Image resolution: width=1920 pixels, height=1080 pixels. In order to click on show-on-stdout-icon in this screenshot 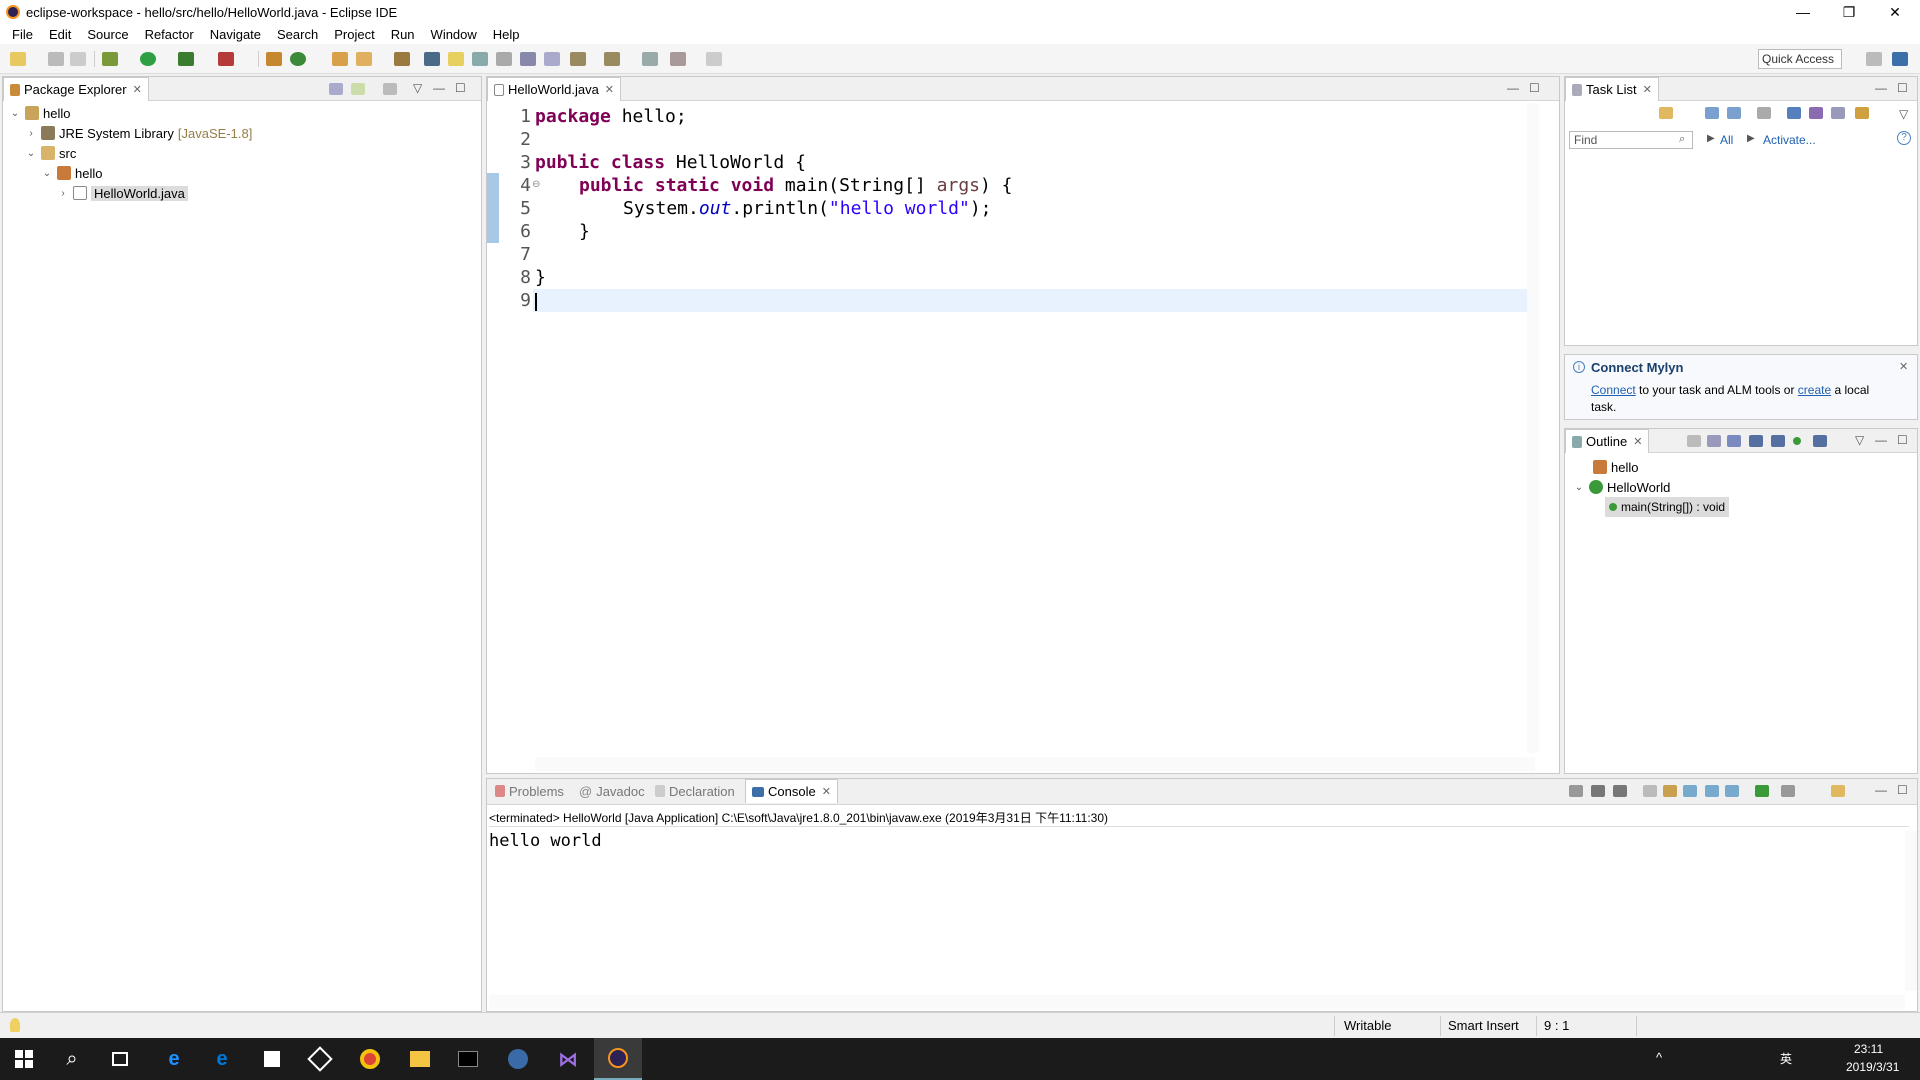, I will do `click(1712, 791)`.